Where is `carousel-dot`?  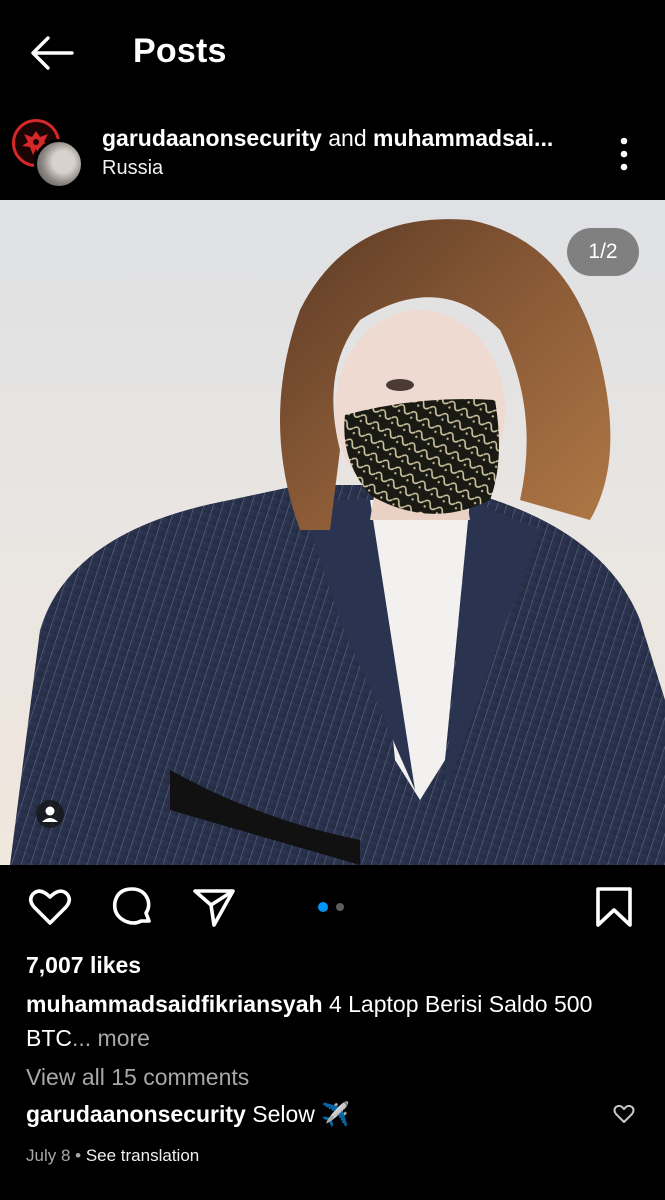 carousel-dot is located at coordinates (340, 907).